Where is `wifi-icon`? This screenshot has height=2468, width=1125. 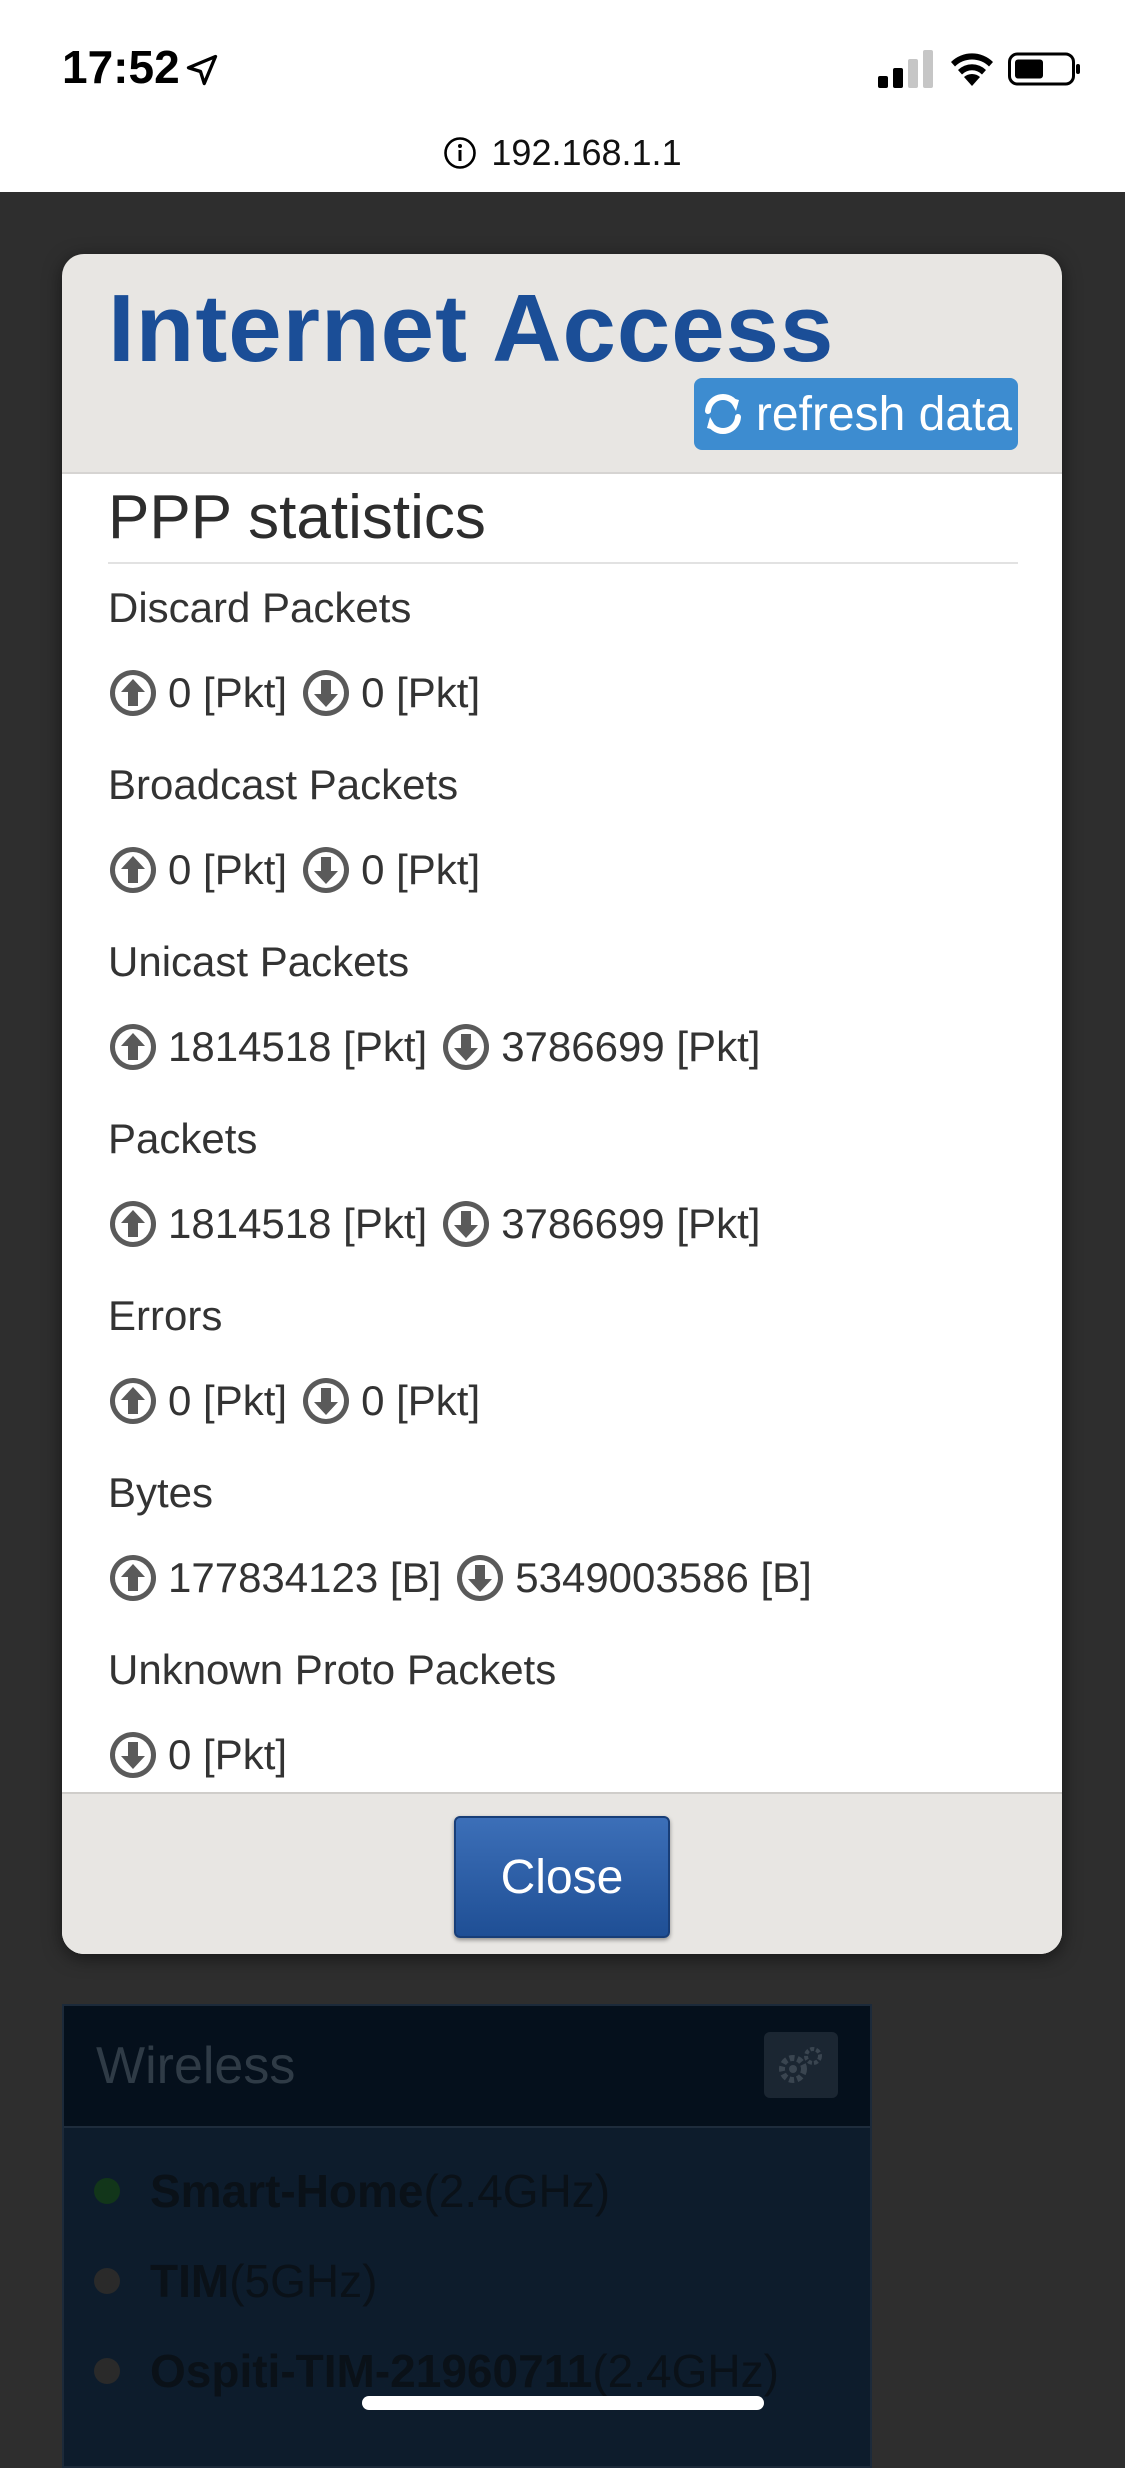
wifi-icon is located at coordinates (972, 69).